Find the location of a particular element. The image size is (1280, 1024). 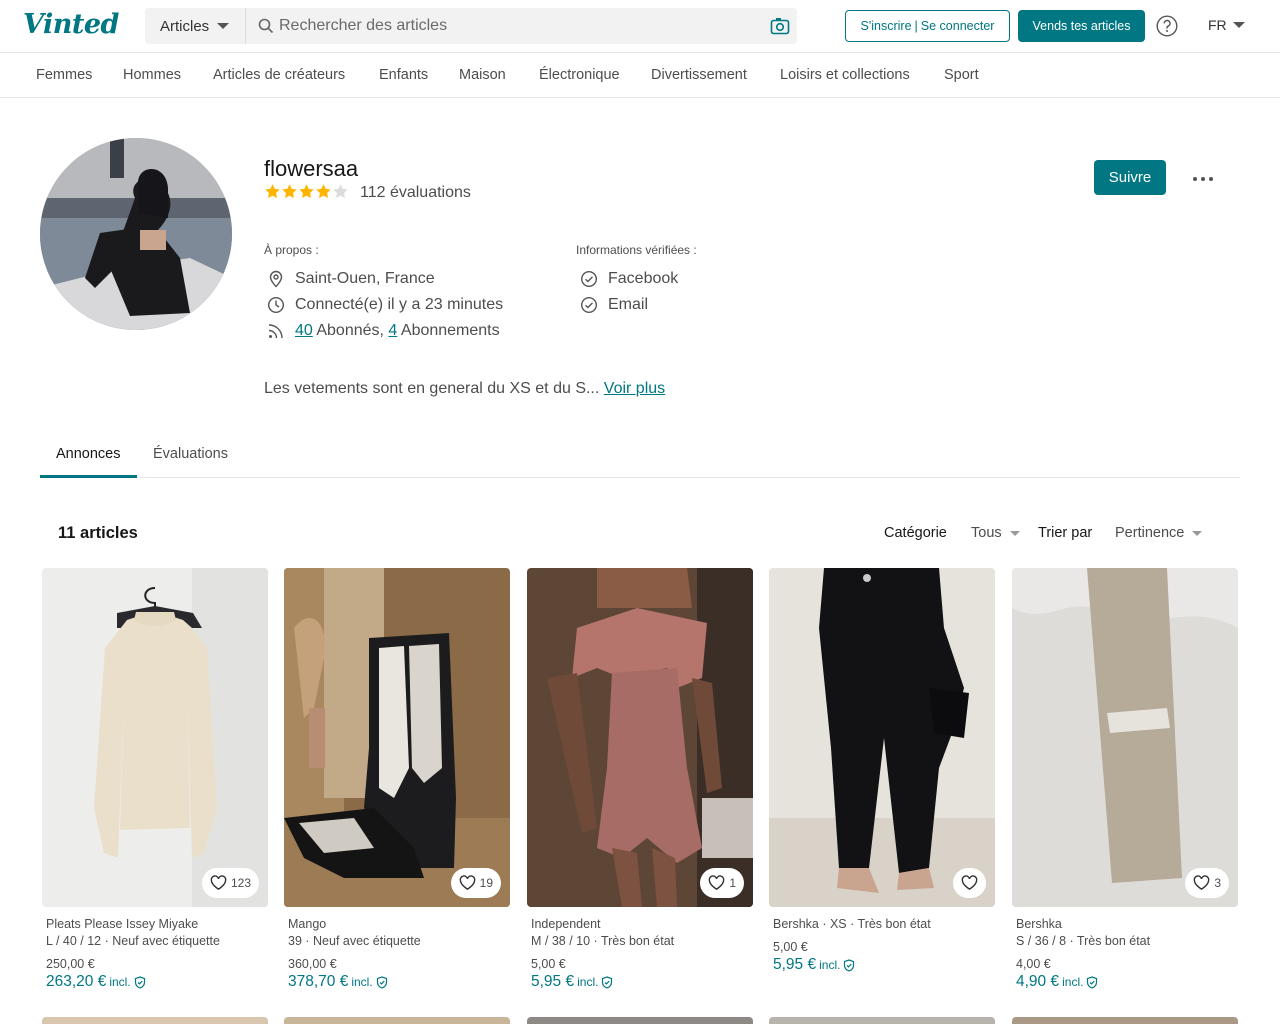

signup-link: S'inscrire is located at coordinates (886, 26).